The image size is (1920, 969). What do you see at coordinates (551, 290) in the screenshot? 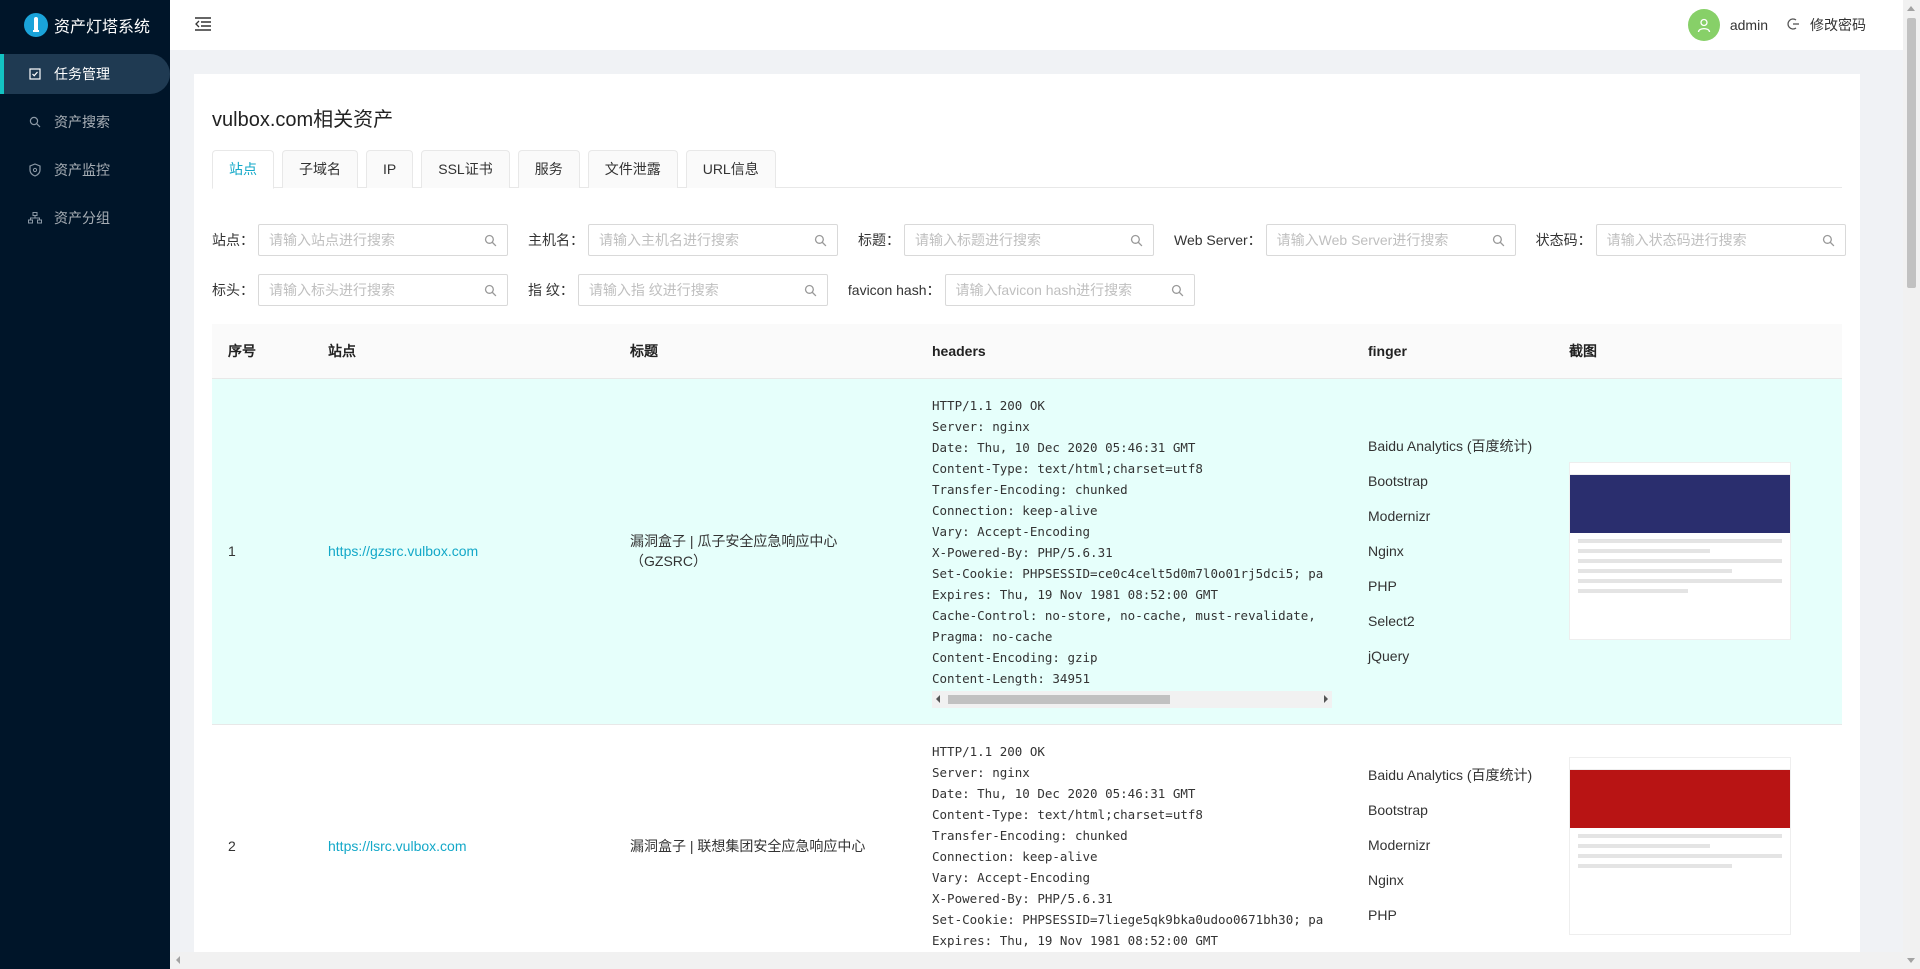
I see `filter-label: 指 纹：` at bounding box center [551, 290].